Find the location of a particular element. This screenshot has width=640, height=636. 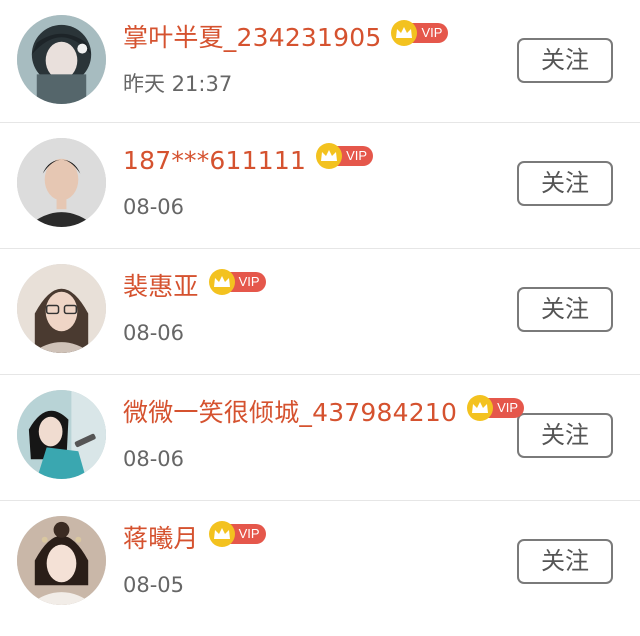

follow-time: 昨天 21:37 is located at coordinates (178, 84).